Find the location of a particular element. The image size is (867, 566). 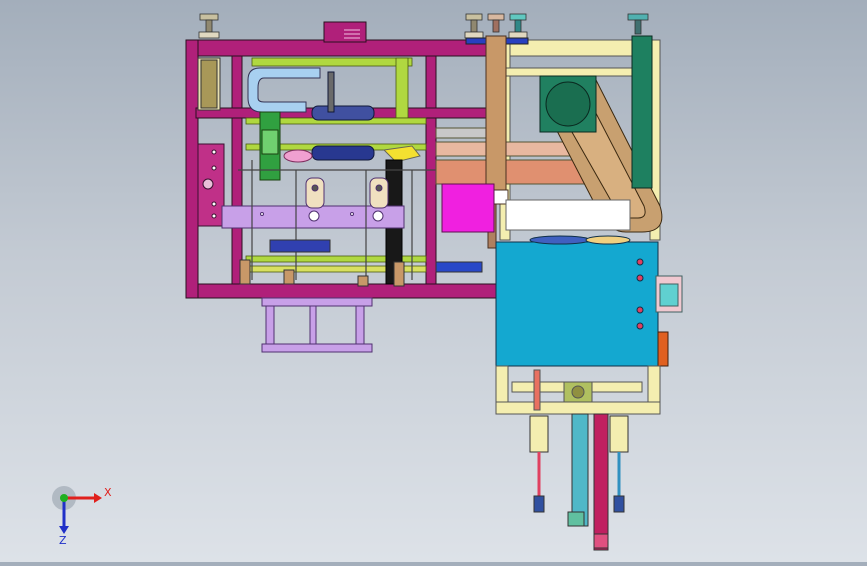

rollers is located at coordinates (343, 116).